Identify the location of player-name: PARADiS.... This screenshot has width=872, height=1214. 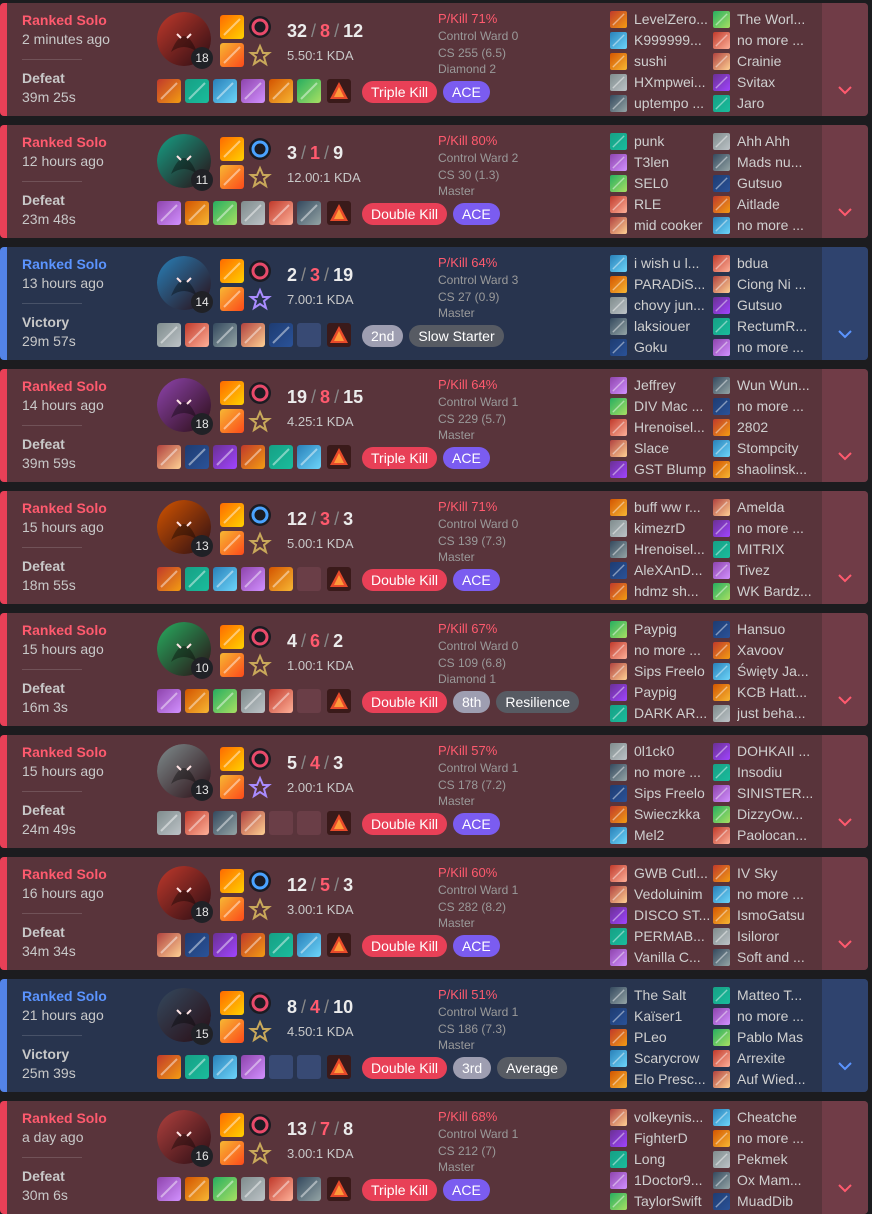
(672, 284).